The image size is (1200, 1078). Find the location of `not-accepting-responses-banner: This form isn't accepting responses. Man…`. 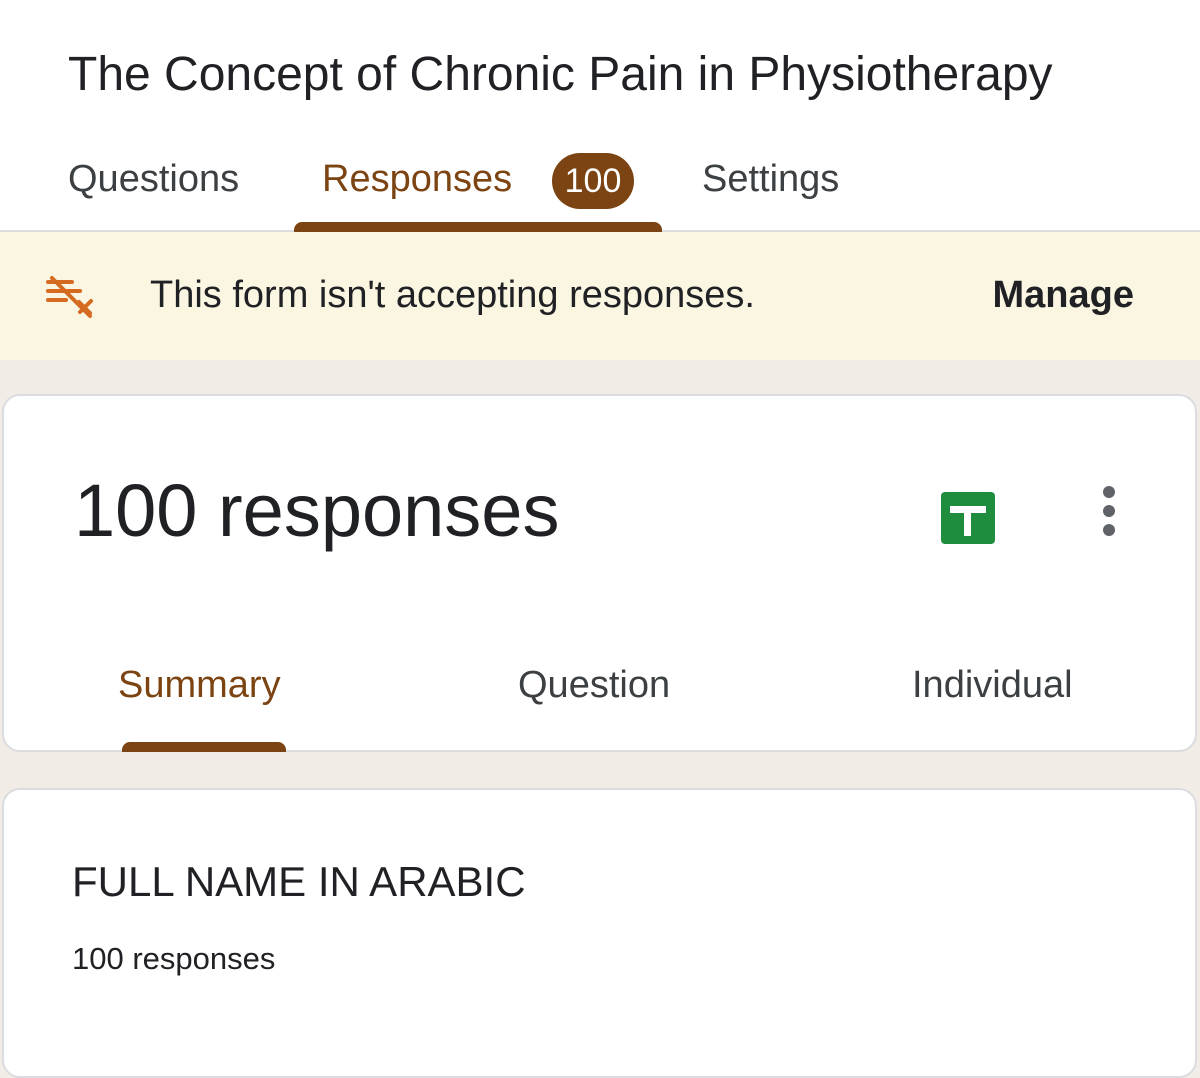

not-accepting-responses-banner: This form isn't accepting responses. Man… is located at coordinates (600, 296).